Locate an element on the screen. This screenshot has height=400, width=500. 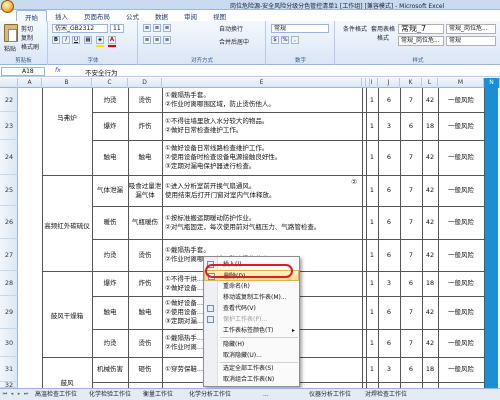
wrap-text-button: 自动换行 is located at coordinates (231, 28).